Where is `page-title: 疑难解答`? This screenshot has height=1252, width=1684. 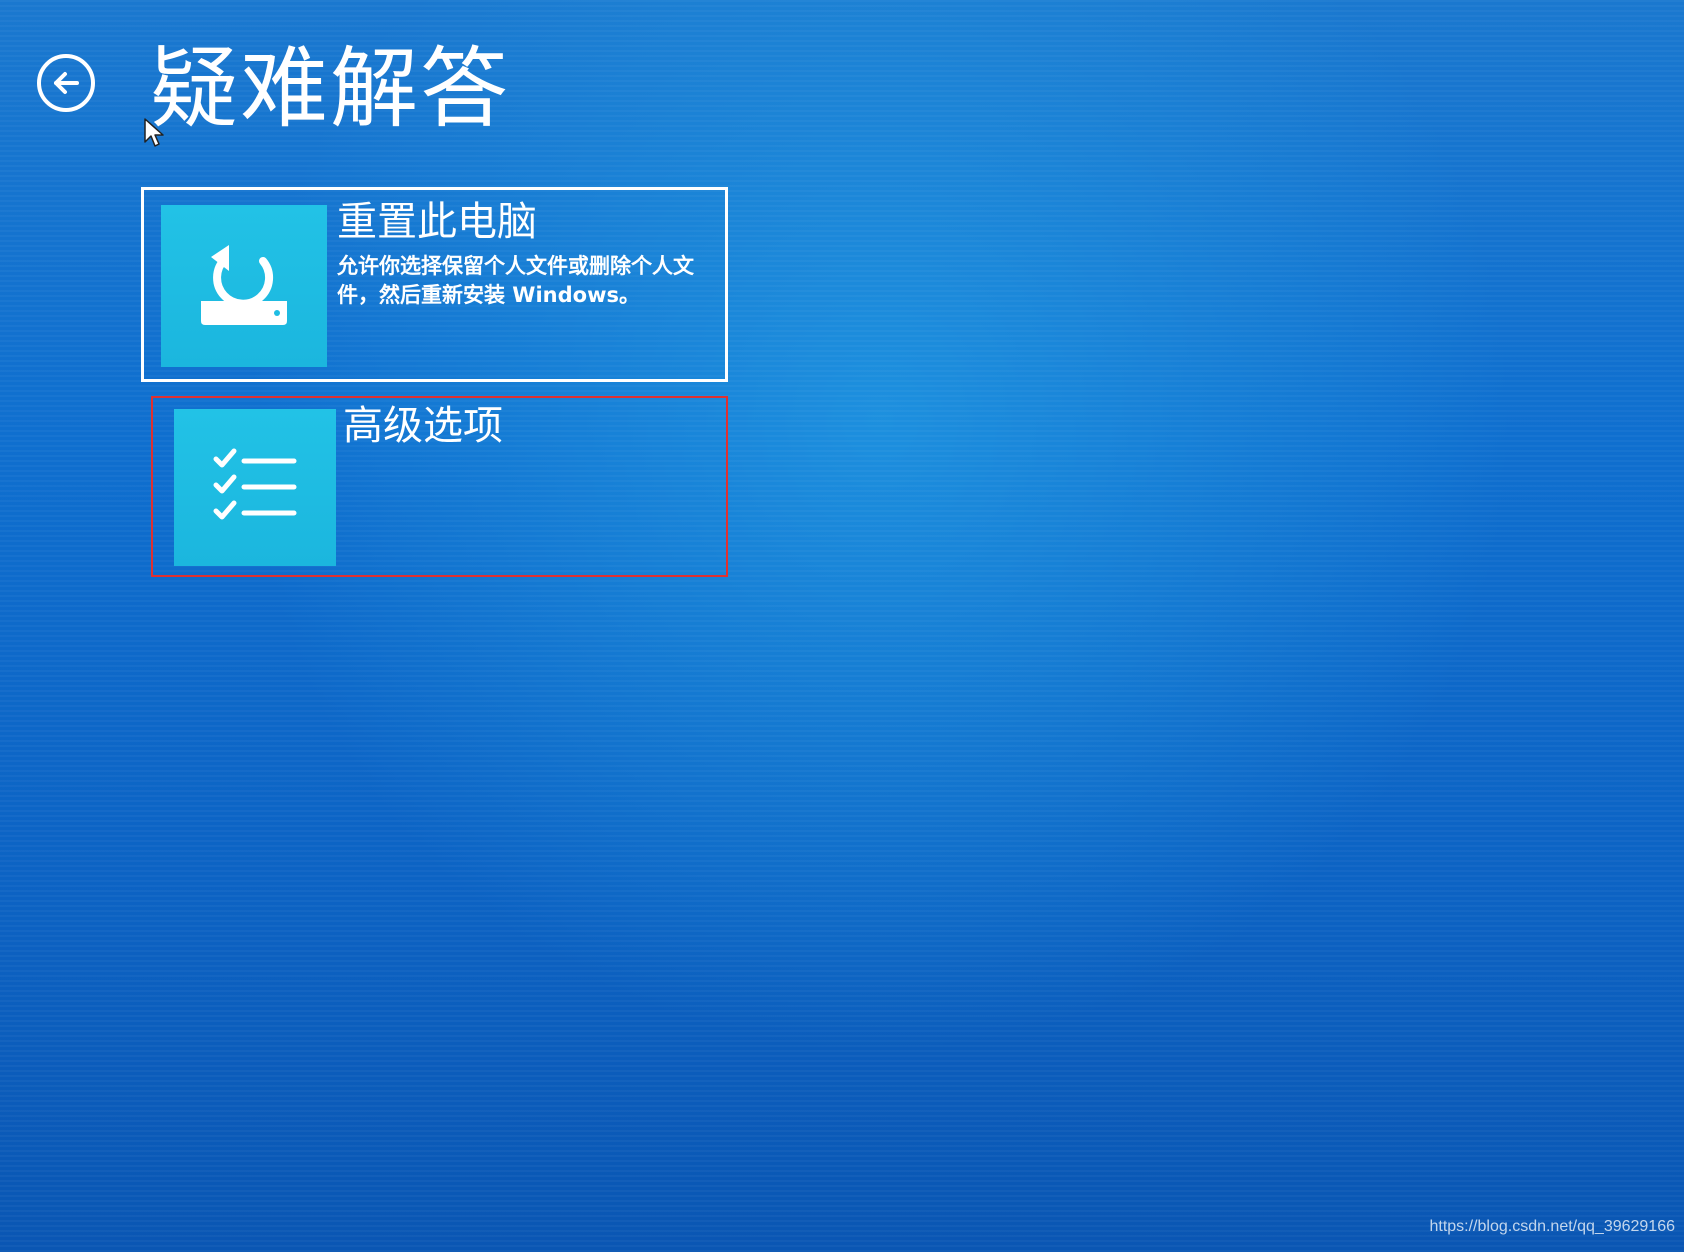 page-title: 疑难解答 is located at coordinates (330, 88).